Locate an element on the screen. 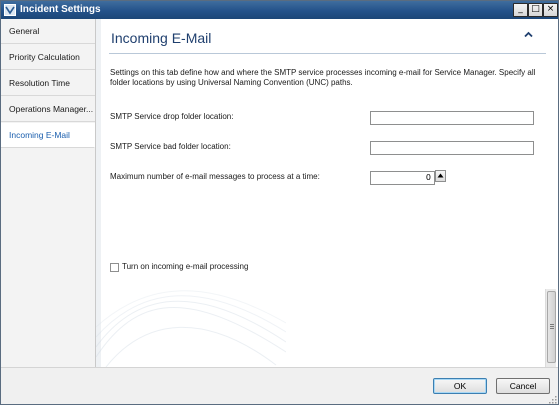 The image size is (559, 405). incoming-email-checkbox-label: Turn on incoming e-mail processing is located at coordinates (185, 266).